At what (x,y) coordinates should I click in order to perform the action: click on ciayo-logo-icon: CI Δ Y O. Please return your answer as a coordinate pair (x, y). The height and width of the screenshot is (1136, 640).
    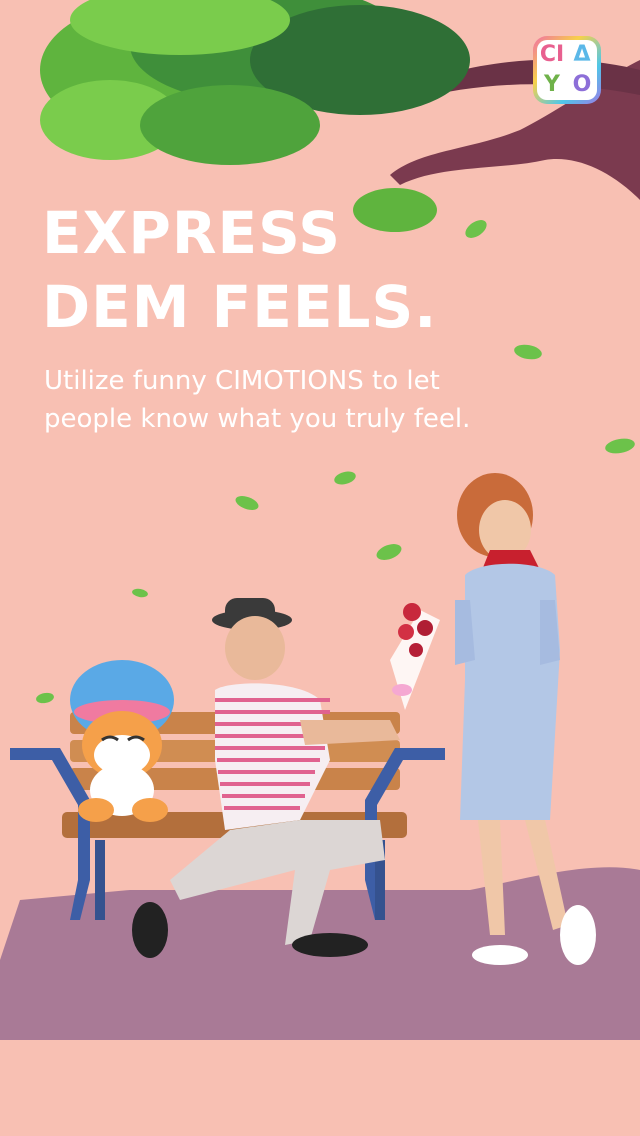
    Looking at the image, I should click on (567, 70).